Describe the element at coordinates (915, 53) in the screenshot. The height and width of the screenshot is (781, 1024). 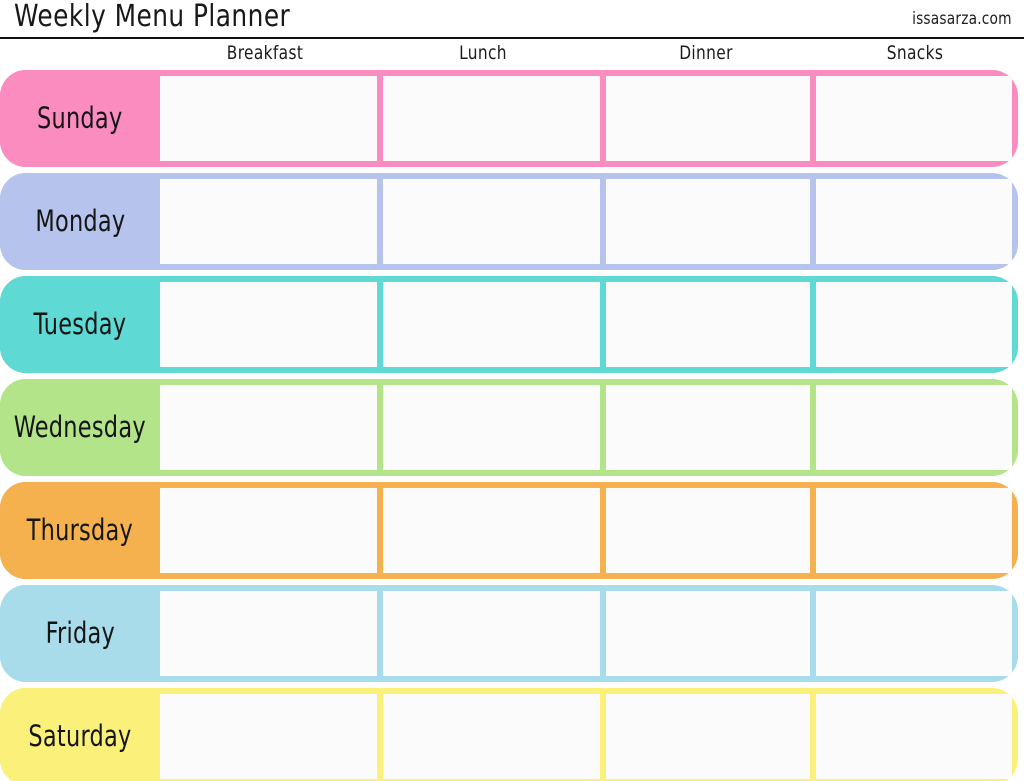
I see `column-header-snacks: Snacks` at that location.